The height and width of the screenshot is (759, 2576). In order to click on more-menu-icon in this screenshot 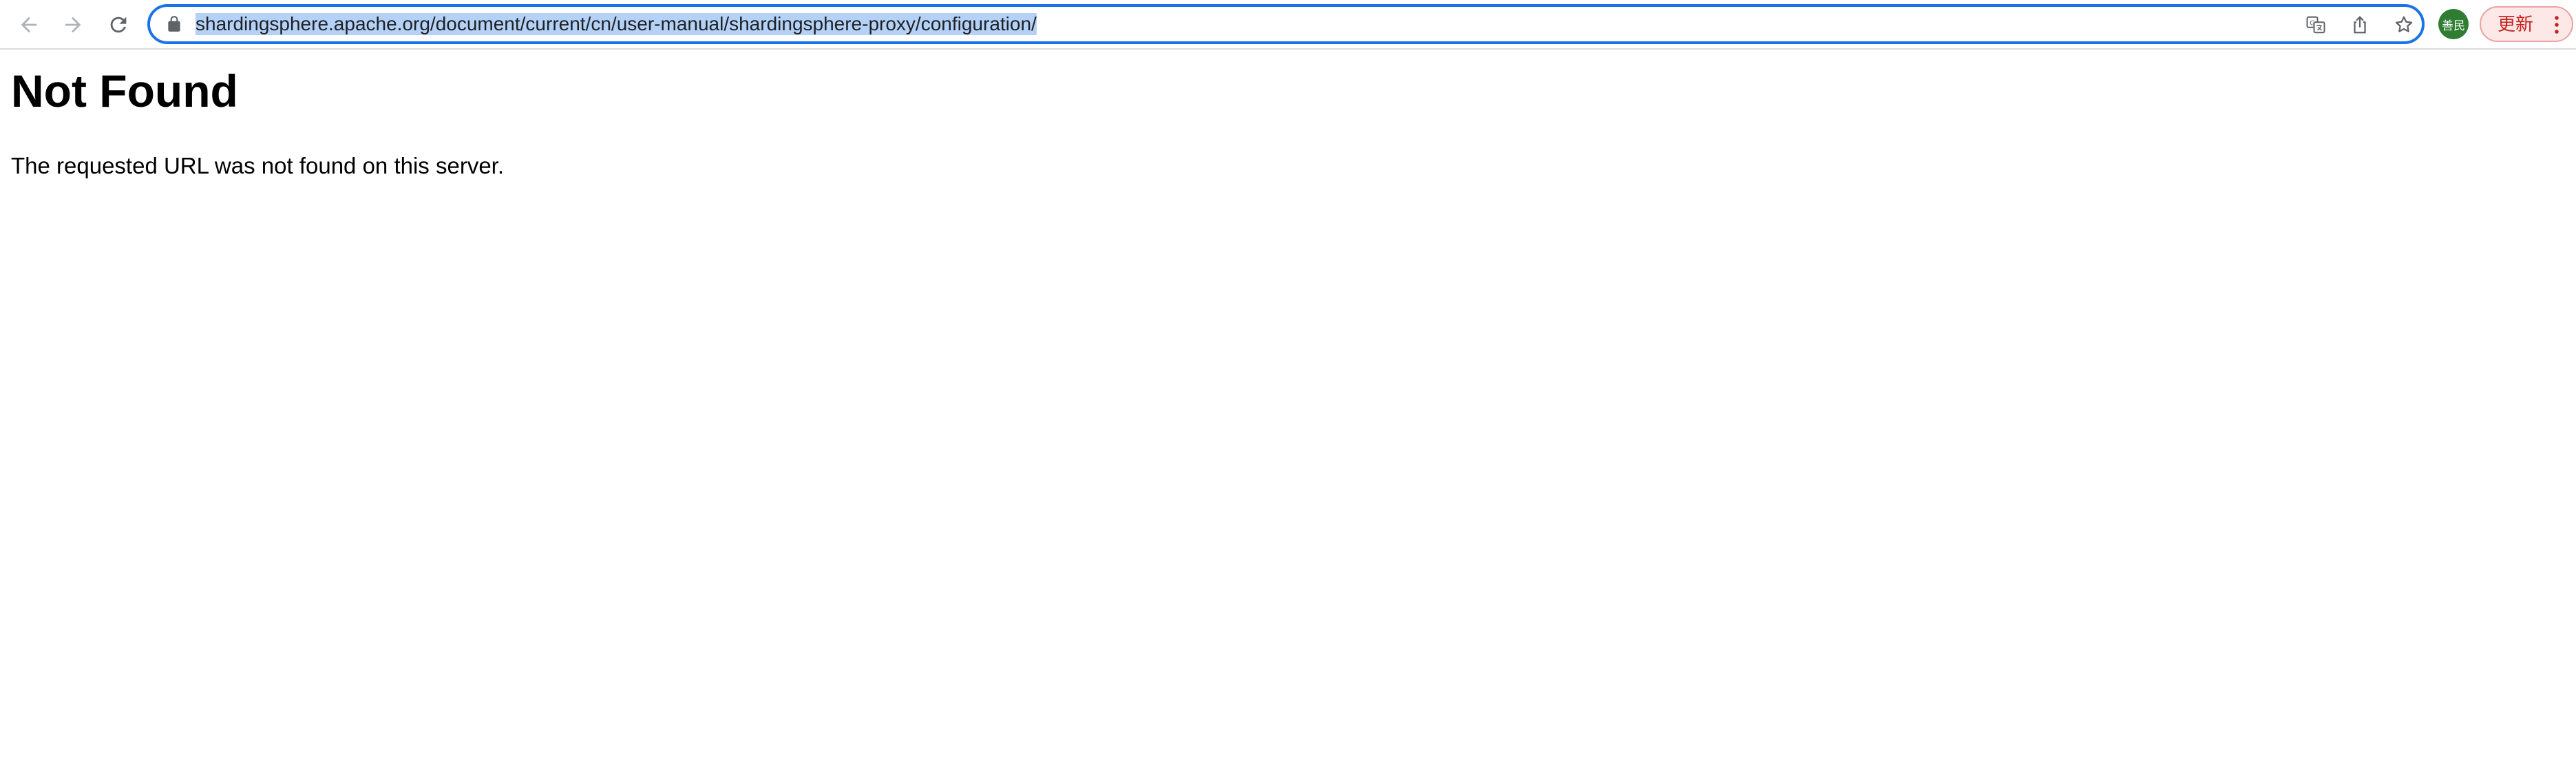, I will do `click(2557, 24)`.